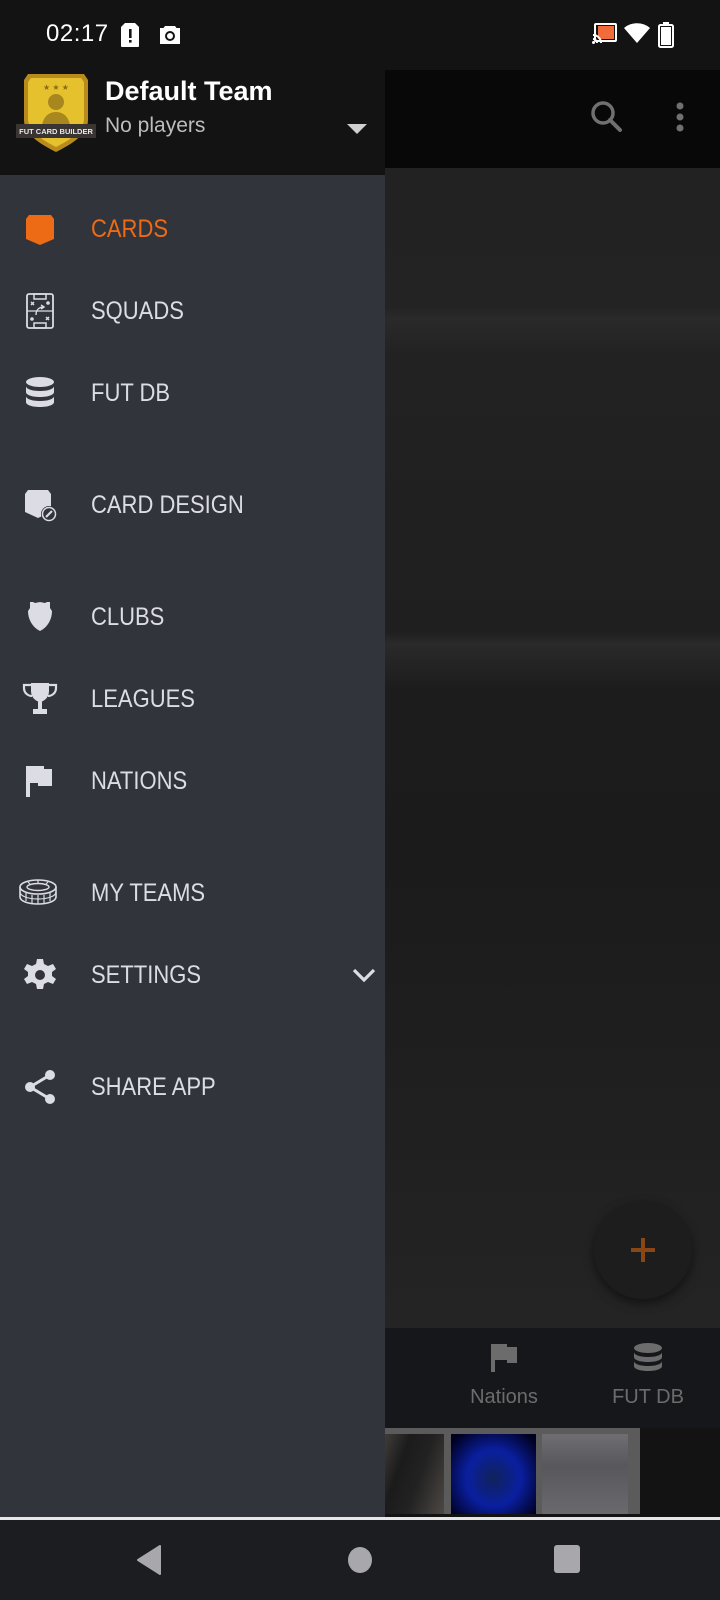 The image size is (720, 1600). Describe the element at coordinates (40, 230) in the screenshot. I see `card-icon` at that location.